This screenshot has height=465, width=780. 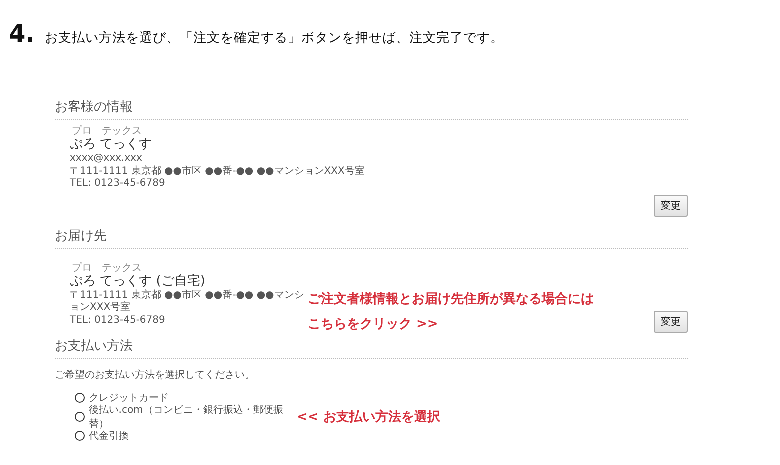 What do you see at coordinates (155, 375) in the screenshot?
I see `instruction-text: ご希望のお支払い方法を選択してください。` at bounding box center [155, 375].